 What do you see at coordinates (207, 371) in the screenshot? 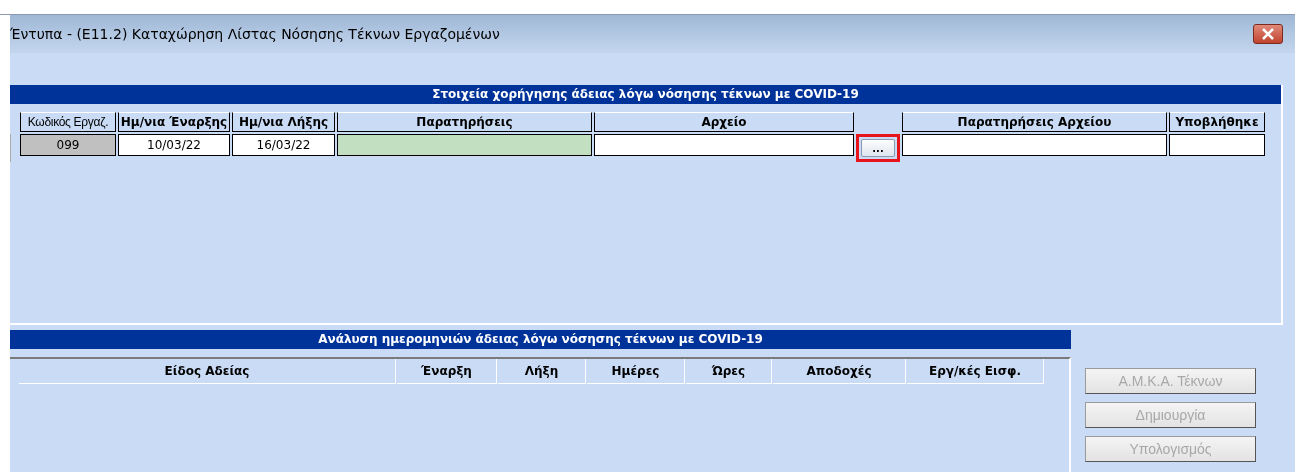
I see `column-header: Είδος Αδείας` at bounding box center [207, 371].